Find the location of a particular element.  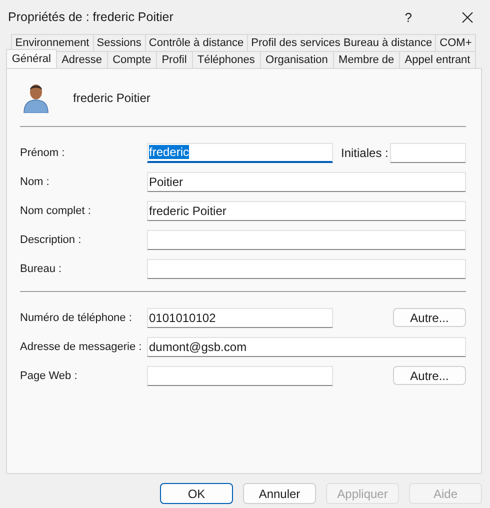

tab: Appel entrant is located at coordinates (437, 59).